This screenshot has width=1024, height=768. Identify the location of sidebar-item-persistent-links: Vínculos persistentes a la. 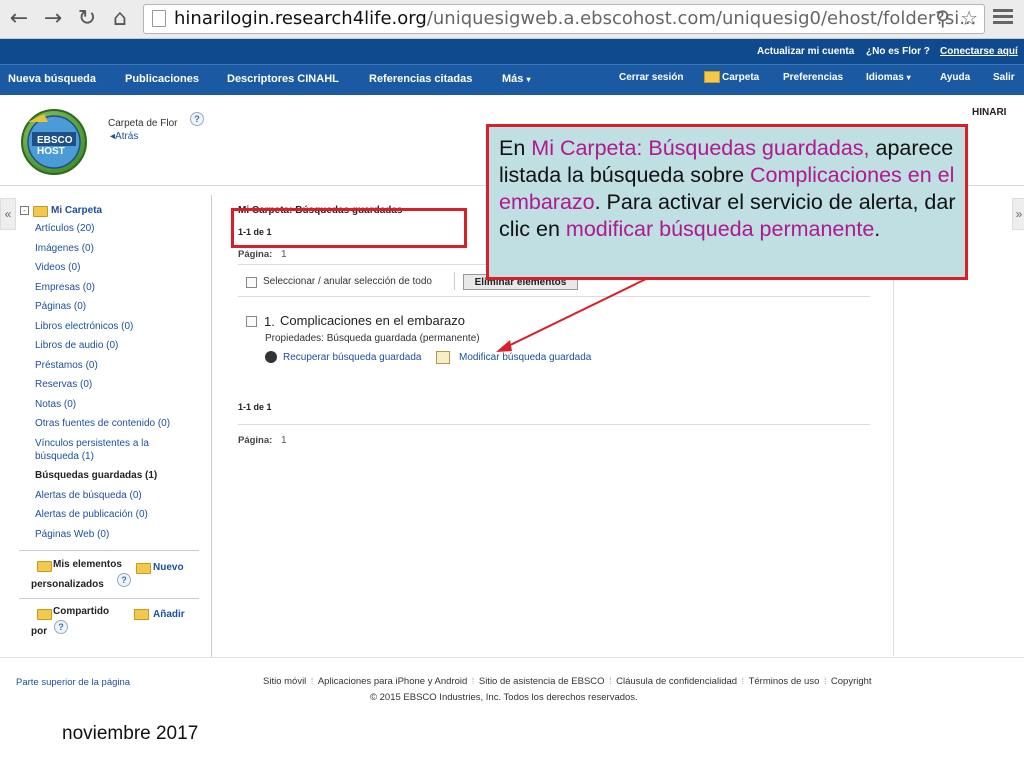
(92, 443).